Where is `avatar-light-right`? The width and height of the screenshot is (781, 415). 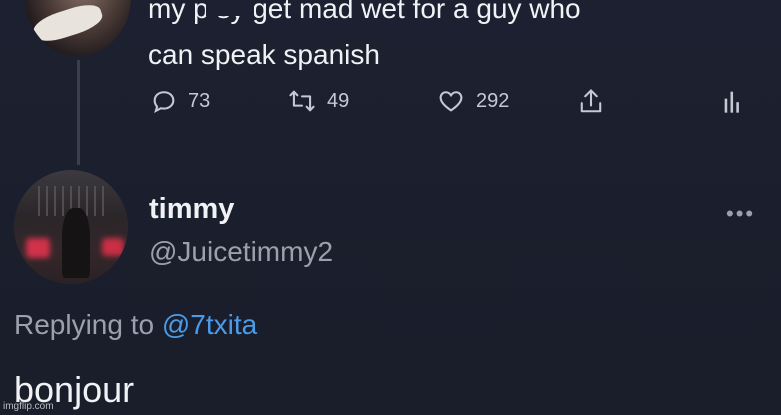 avatar-light-right is located at coordinates (113, 247).